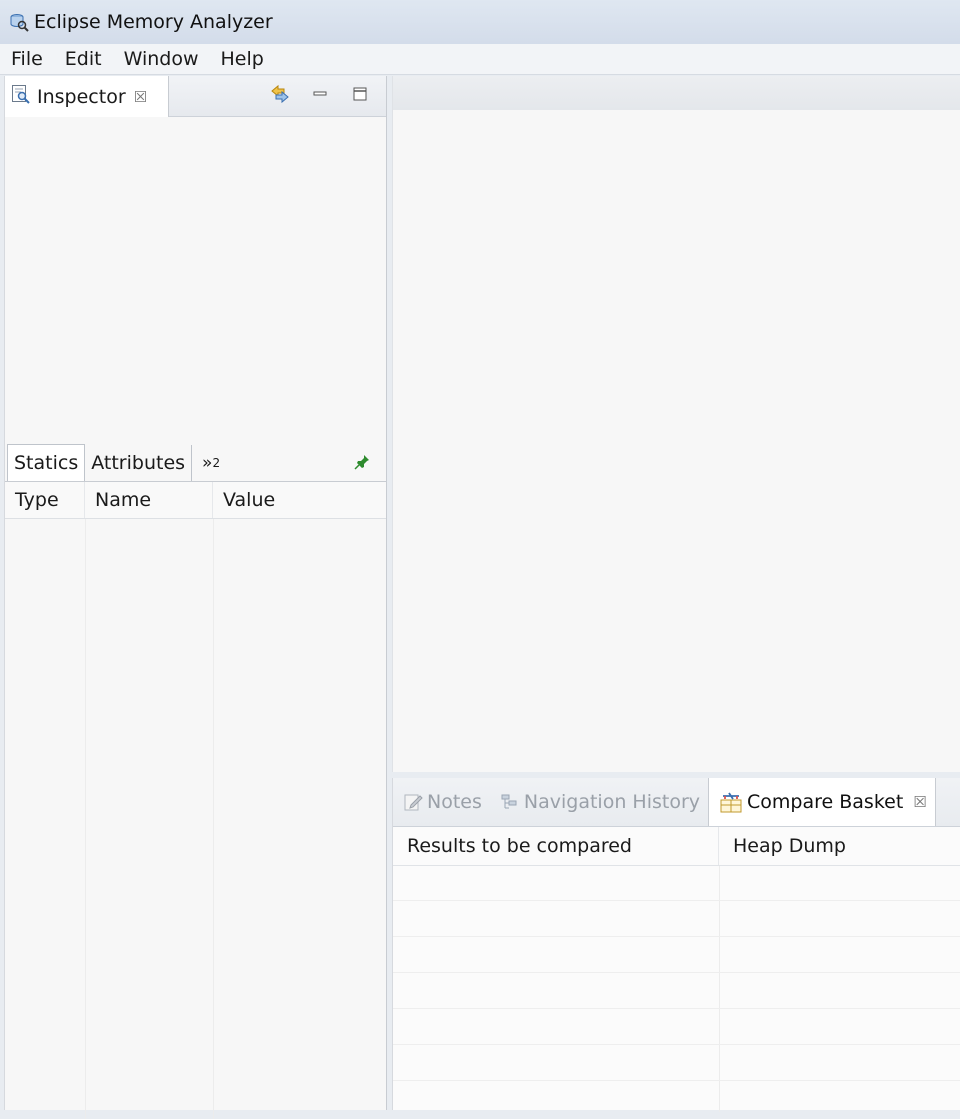 The image size is (960, 1119). I want to click on compare-table-header: Results to be compared Heap Dump, so click(676, 846).